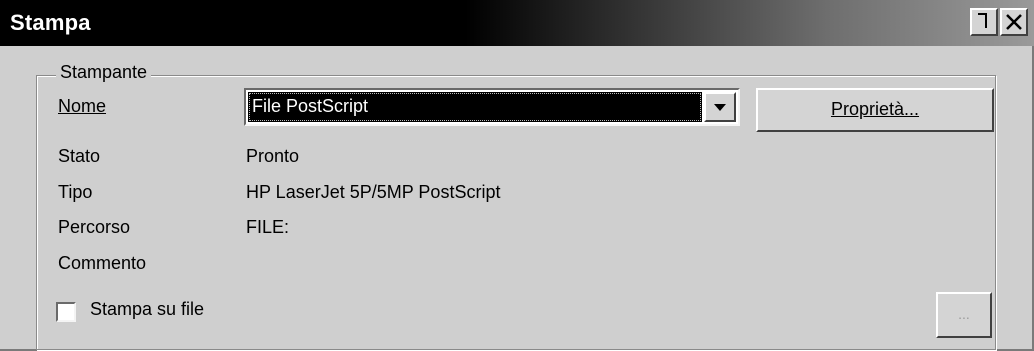 The image size is (1034, 351). What do you see at coordinates (79, 156) in the screenshot?
I see `status-label: Stato` at bounding box center [79, 156].